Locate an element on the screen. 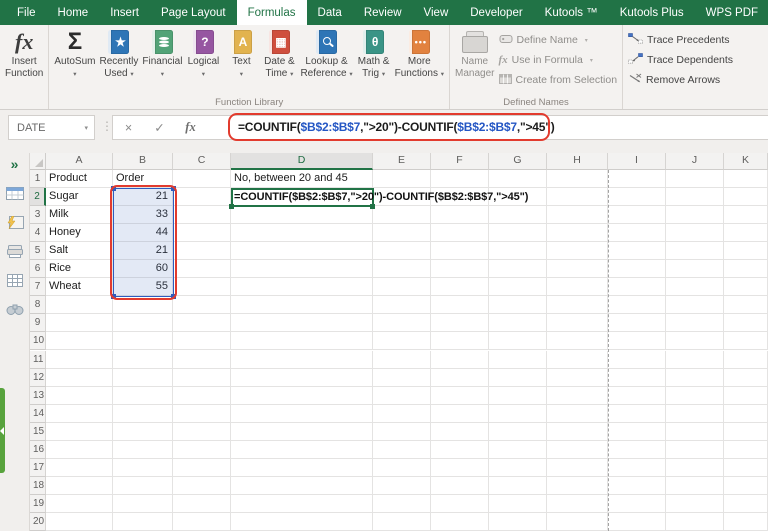 Image resolution: width=768 pixels, height=531 pixels. cell-i17 is located at coordinates (637, 467).